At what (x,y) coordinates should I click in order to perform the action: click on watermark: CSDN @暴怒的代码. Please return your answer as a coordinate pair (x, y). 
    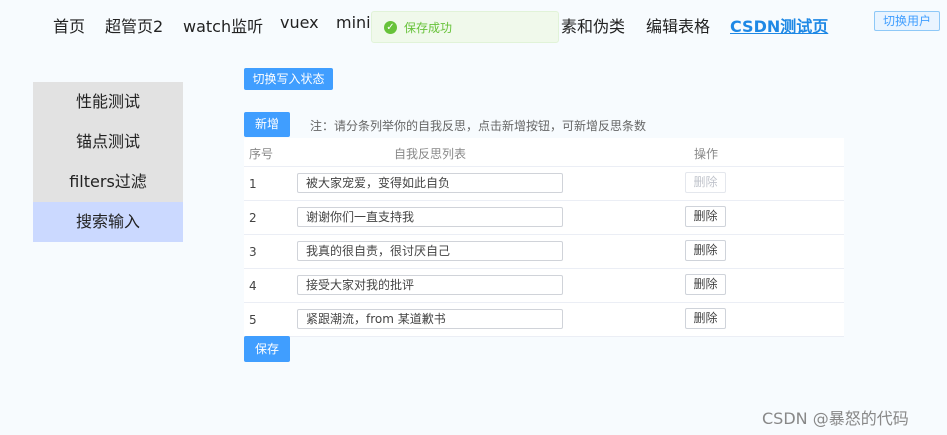
    Looking at the image, I should click on (835, 418).